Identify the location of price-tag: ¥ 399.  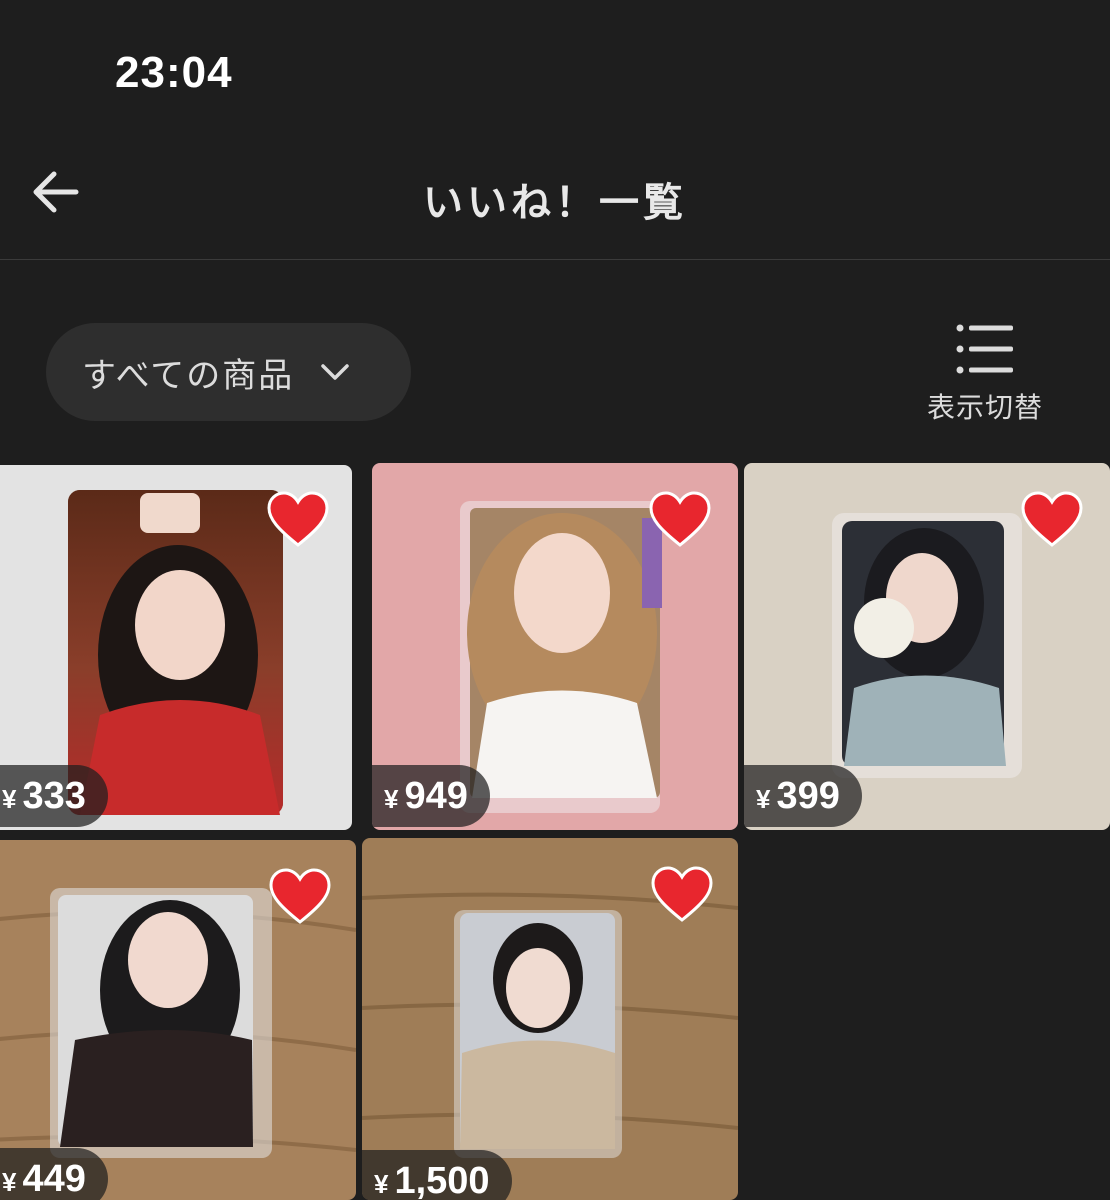
(803, 796).